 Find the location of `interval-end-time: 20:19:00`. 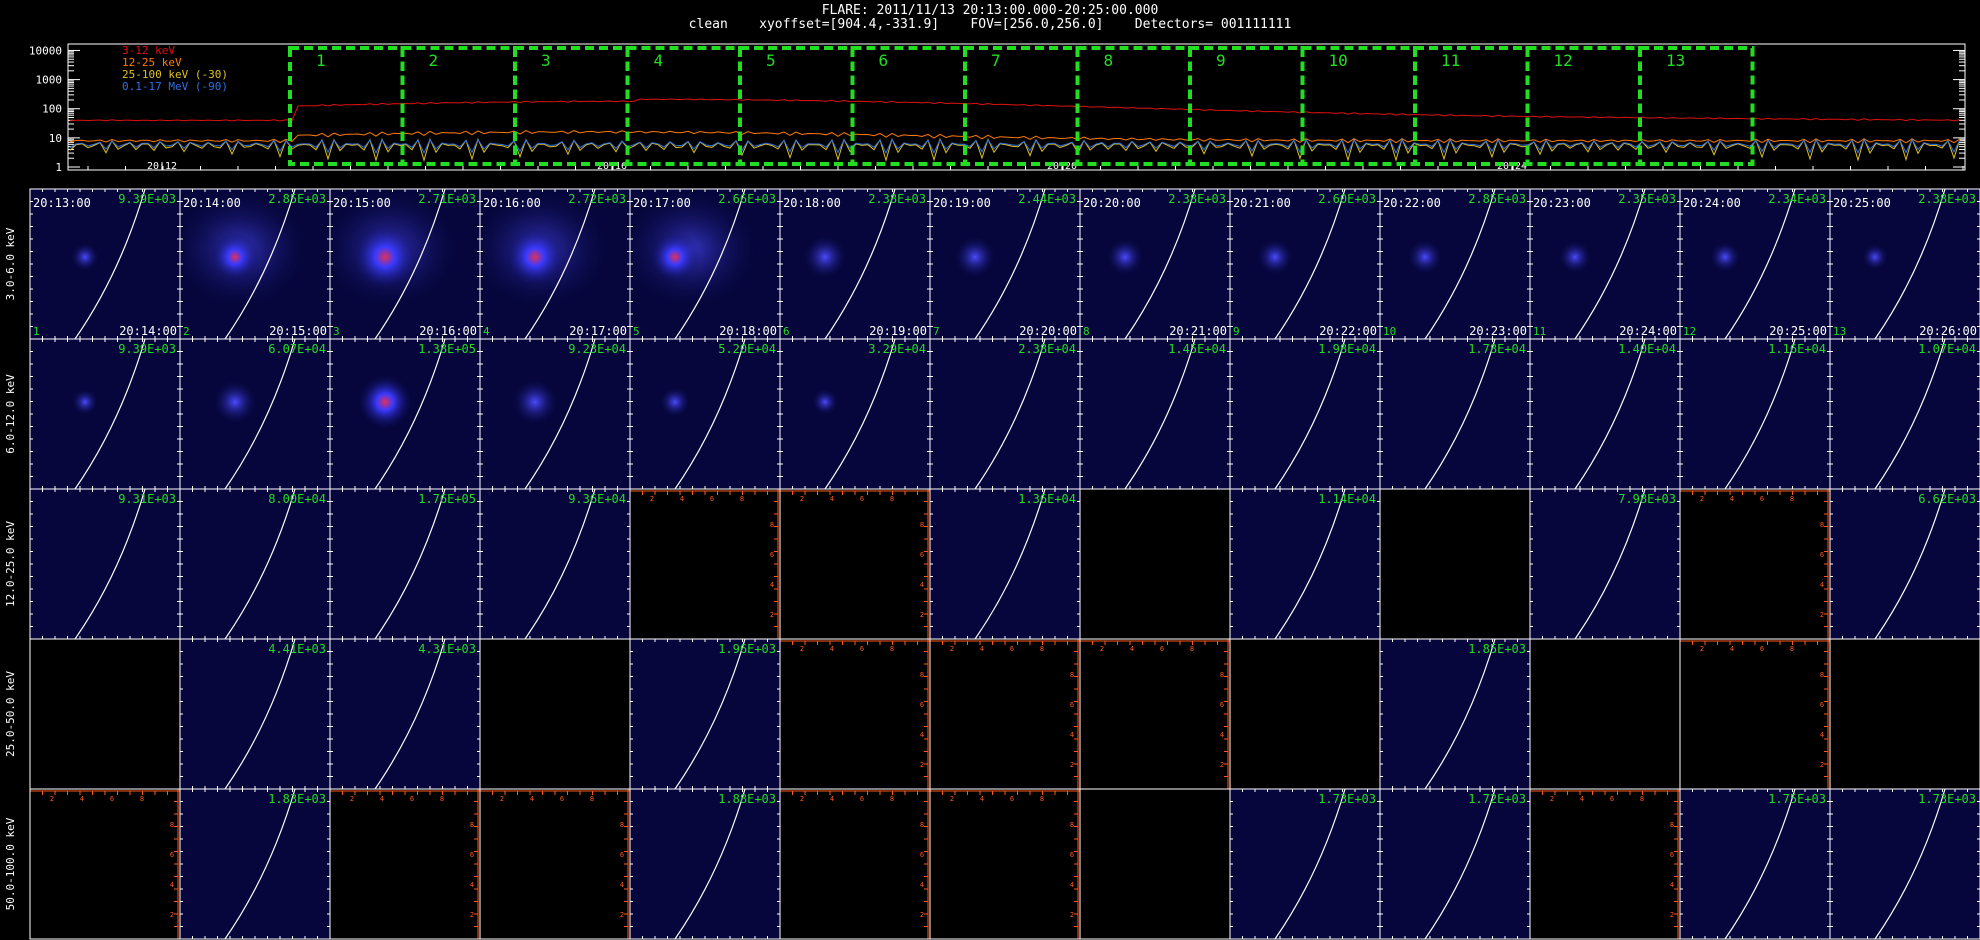

interval-end-time: 20:19:00 is located at coordinates (898, 331).